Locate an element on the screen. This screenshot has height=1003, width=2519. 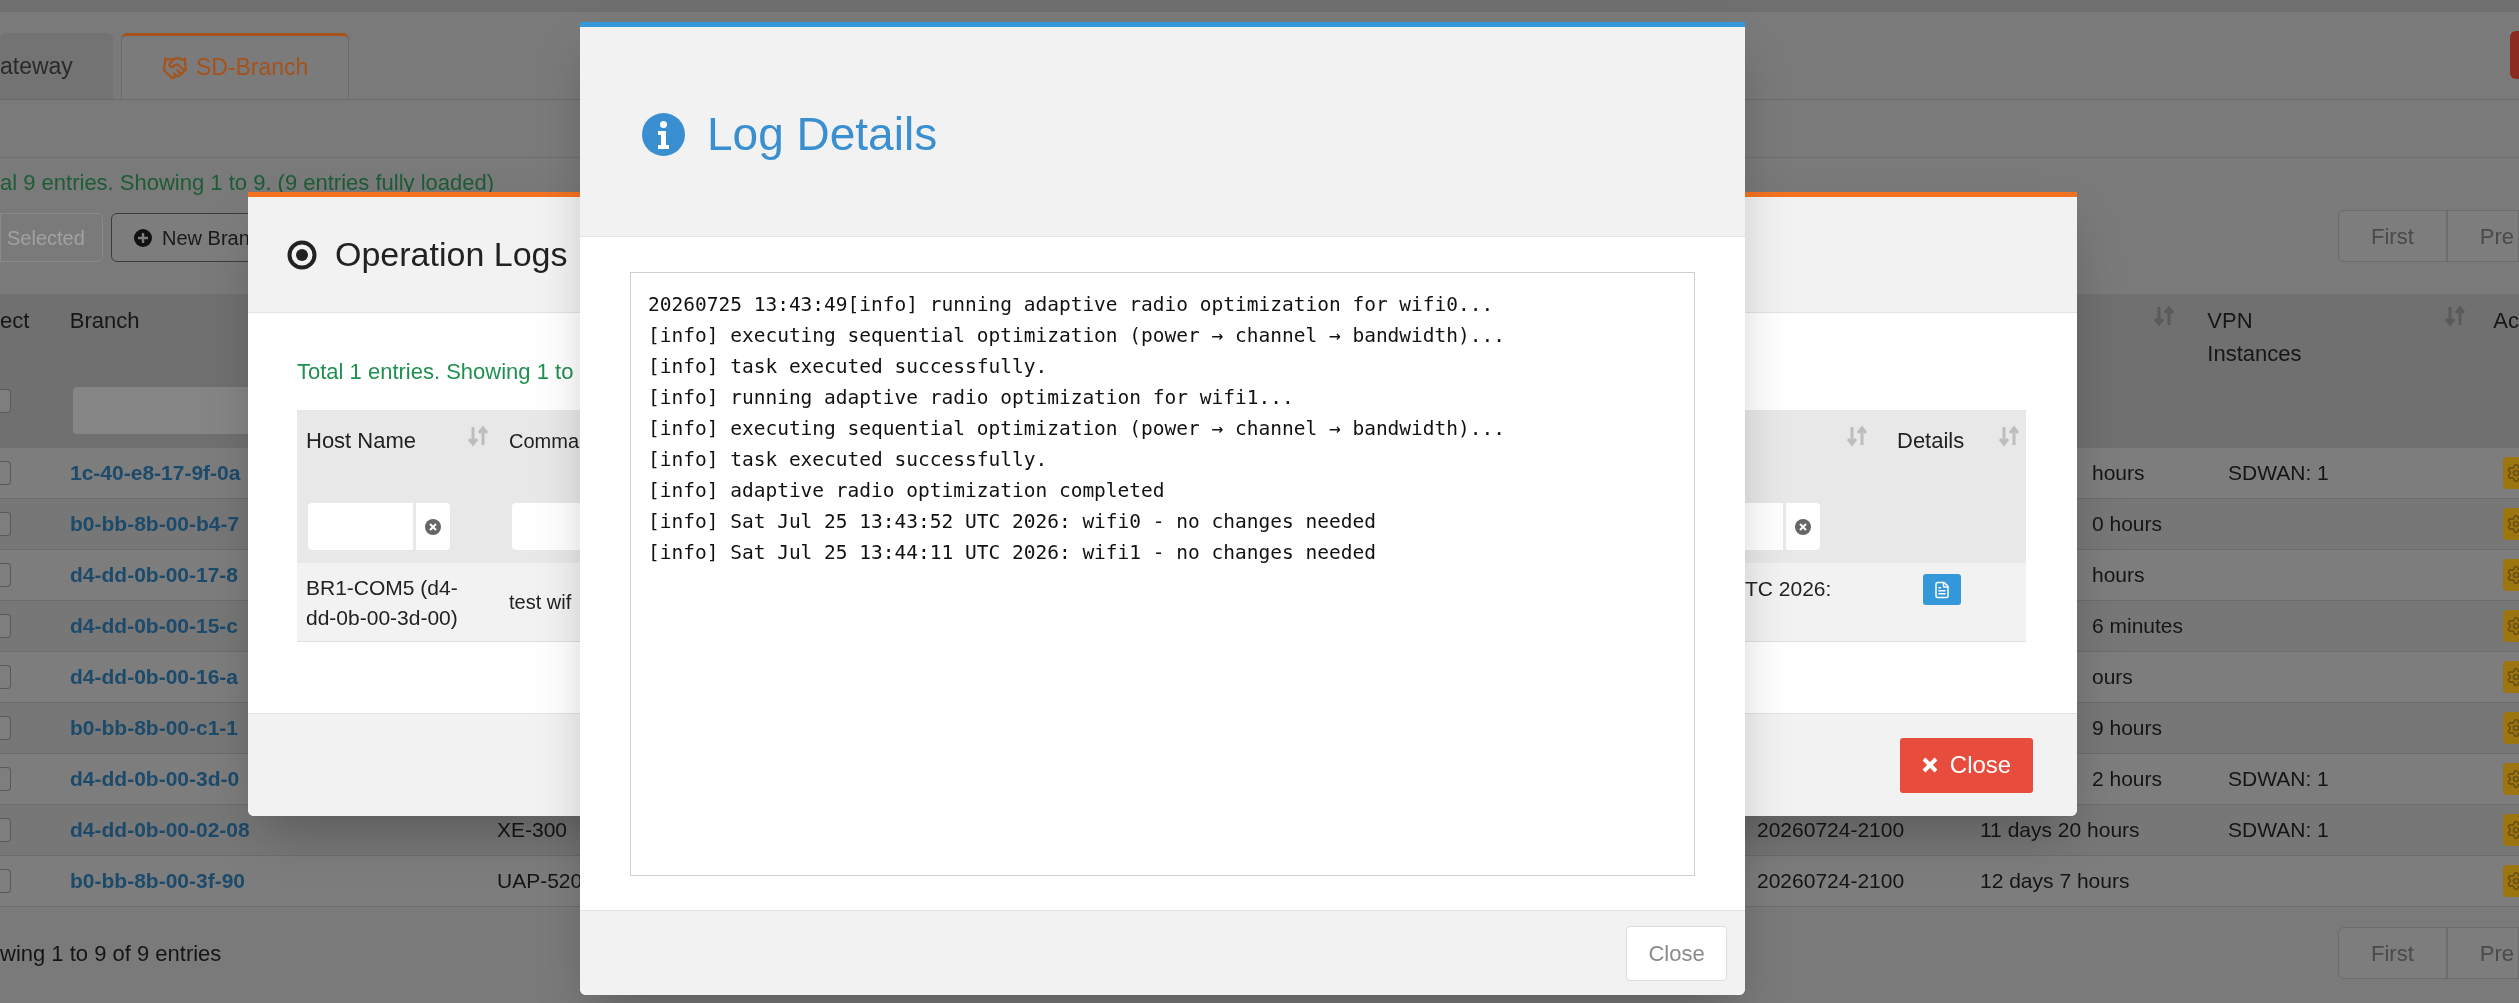
table-cell: UAP-520 is located at coordinates (540, 881).